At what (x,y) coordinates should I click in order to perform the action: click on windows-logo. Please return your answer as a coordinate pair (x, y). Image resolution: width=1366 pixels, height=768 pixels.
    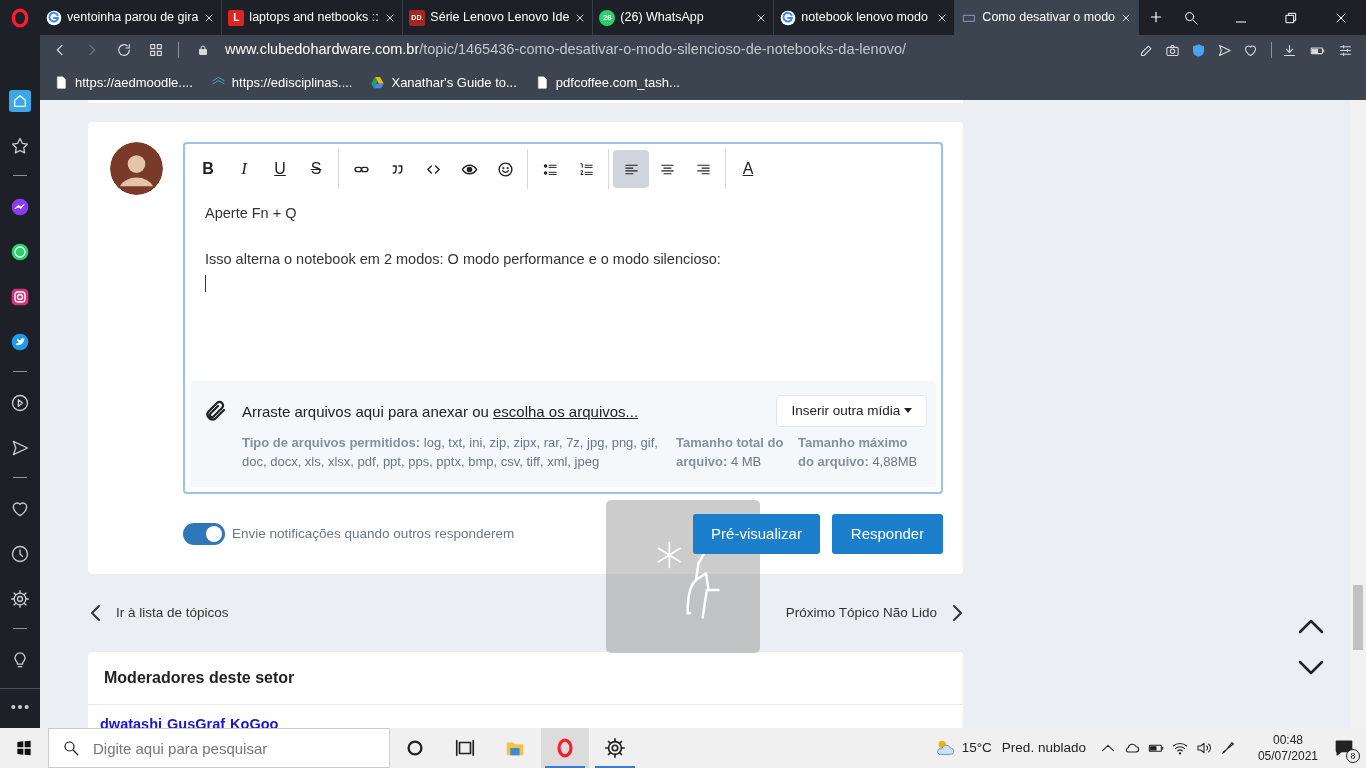
    Looking at the image, I should click on (24, 748).